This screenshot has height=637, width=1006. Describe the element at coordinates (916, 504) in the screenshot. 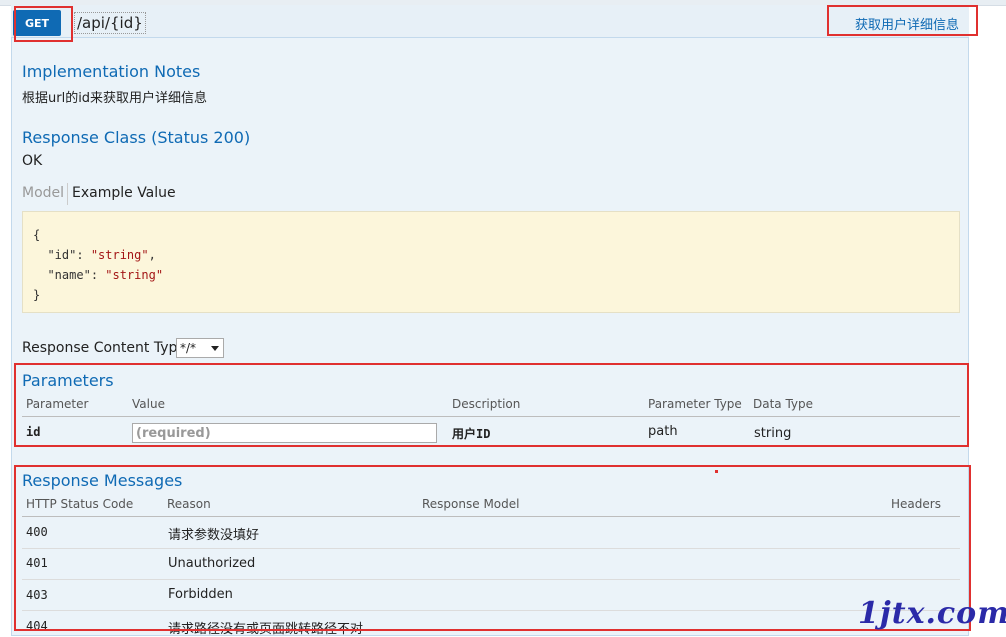

I see `resp-col-headers: Headers` at that location.